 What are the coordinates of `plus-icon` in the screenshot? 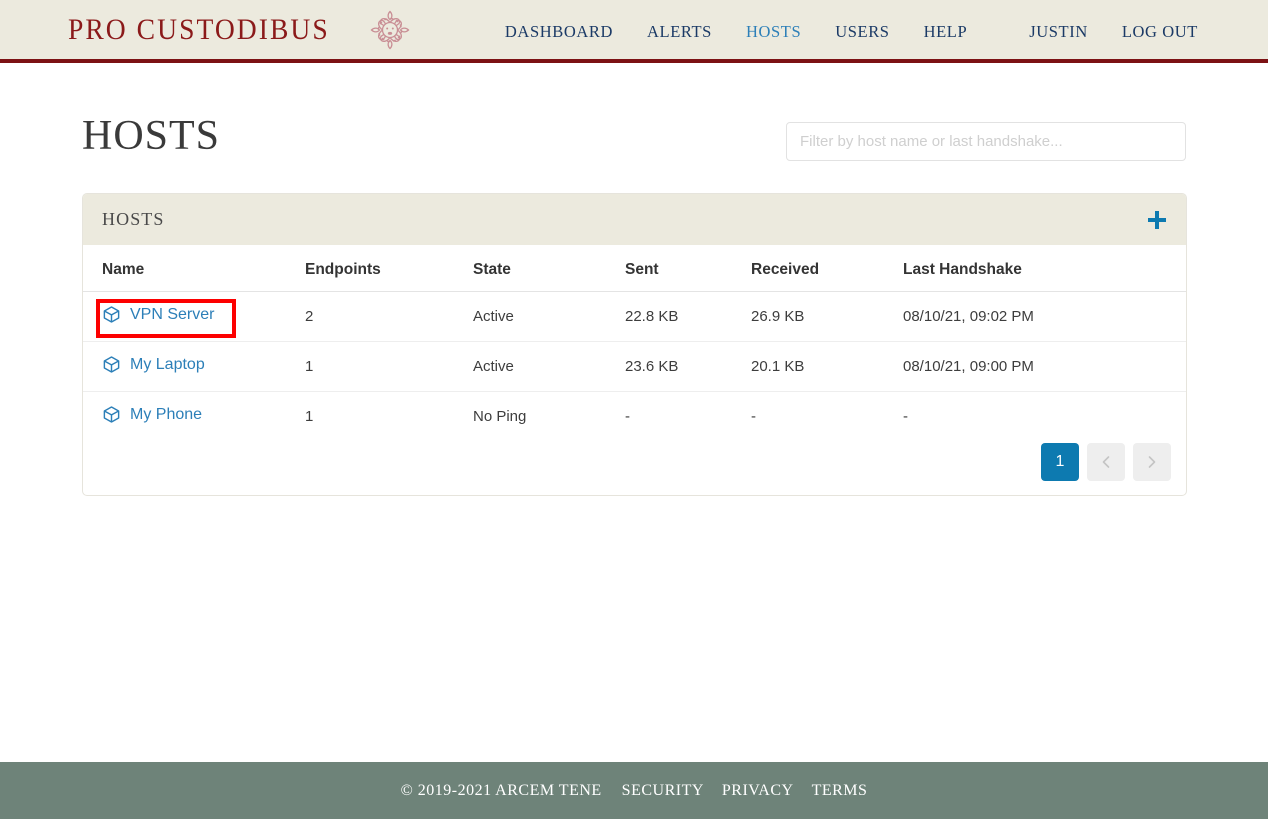 It's located at (1157, 219).